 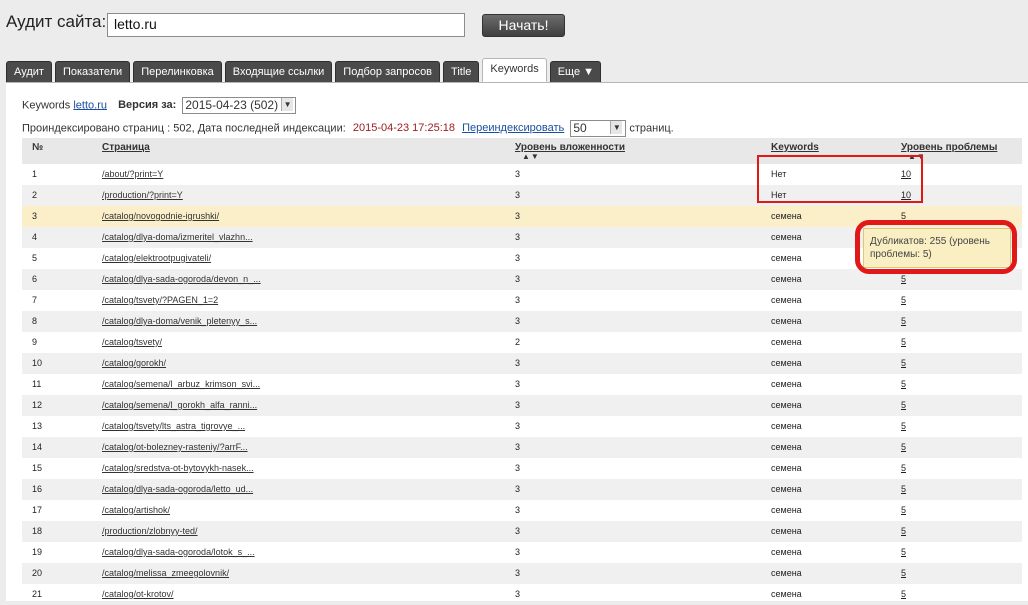 What do you see at coordinates (160, 216) in the screenshot?
I see `page-link: /catalog/novogodnie-igrushki/` at bounding box center [160, 216].